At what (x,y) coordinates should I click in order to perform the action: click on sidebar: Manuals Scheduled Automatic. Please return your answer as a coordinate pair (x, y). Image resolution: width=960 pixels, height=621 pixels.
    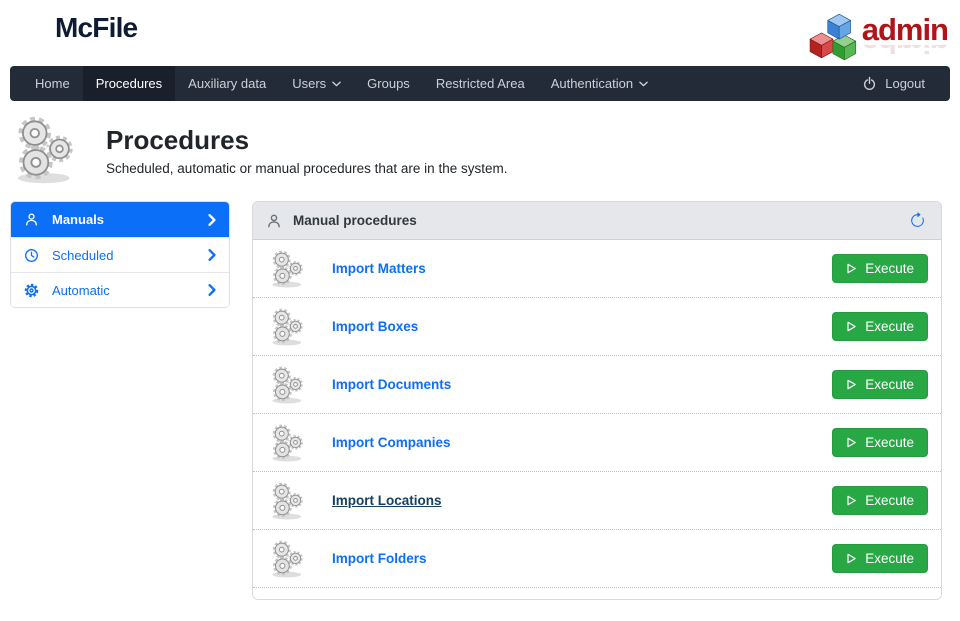
    Looking at the image, I should click on (120, 254).